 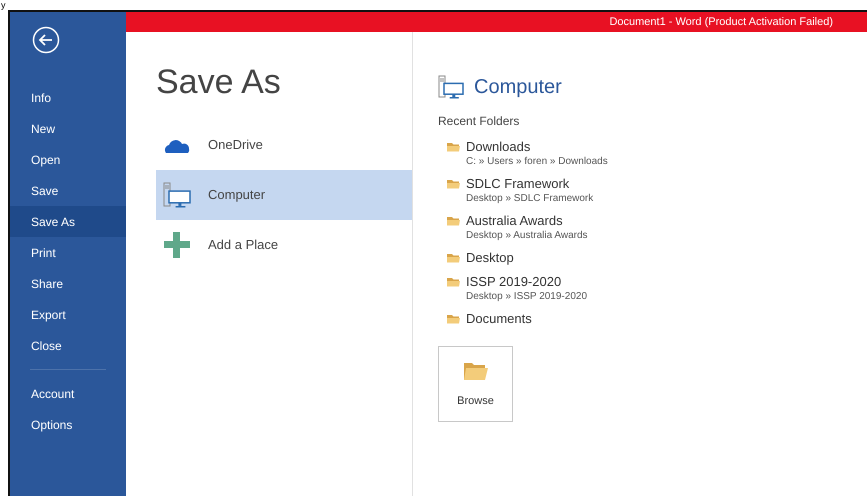 I want to click on sidebar-item: Info, so click(x=68, y=97).